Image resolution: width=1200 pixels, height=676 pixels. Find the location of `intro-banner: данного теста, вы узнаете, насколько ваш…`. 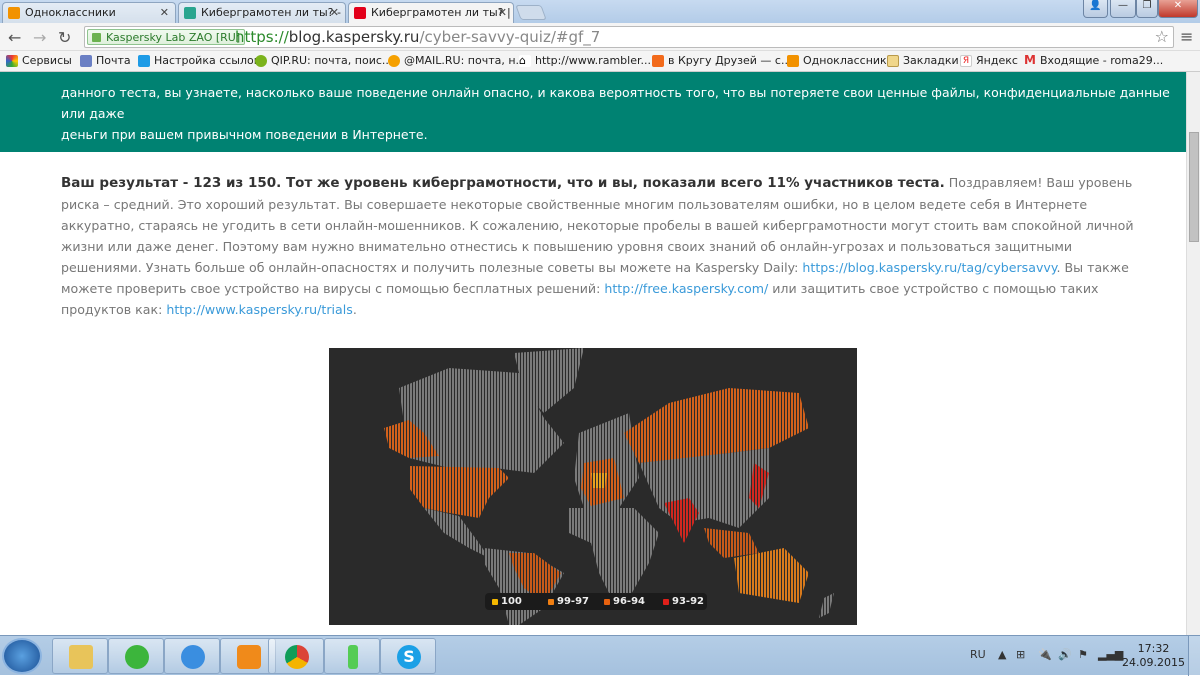

intro-banner: данного теста, вы узнаете, насколько ваш… is located at coordinates (593, 112).